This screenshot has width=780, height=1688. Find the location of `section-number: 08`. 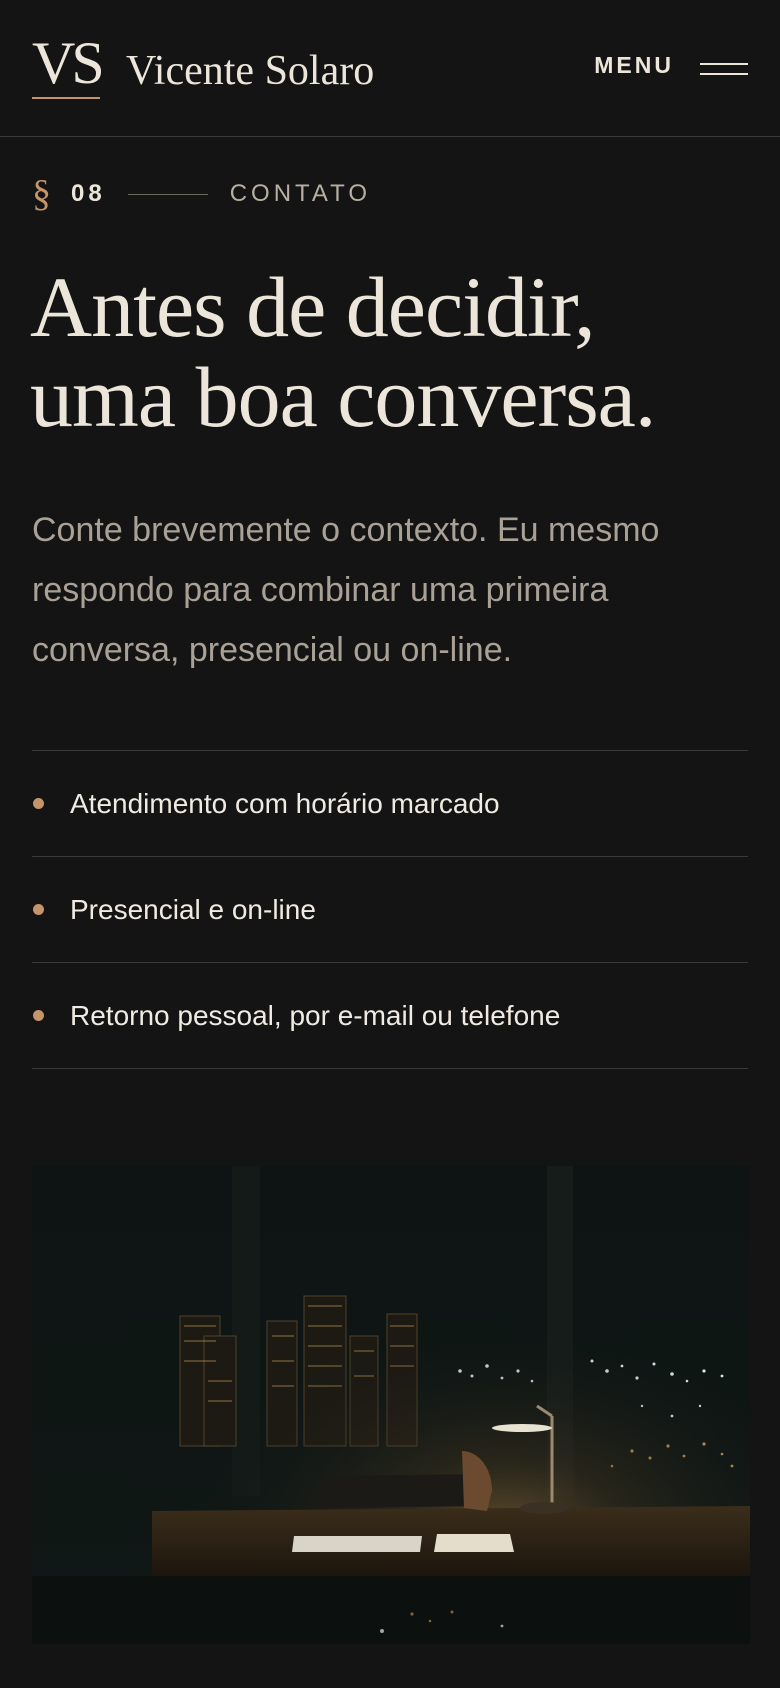

section-number: 08 is located at coordinates (88, 193).